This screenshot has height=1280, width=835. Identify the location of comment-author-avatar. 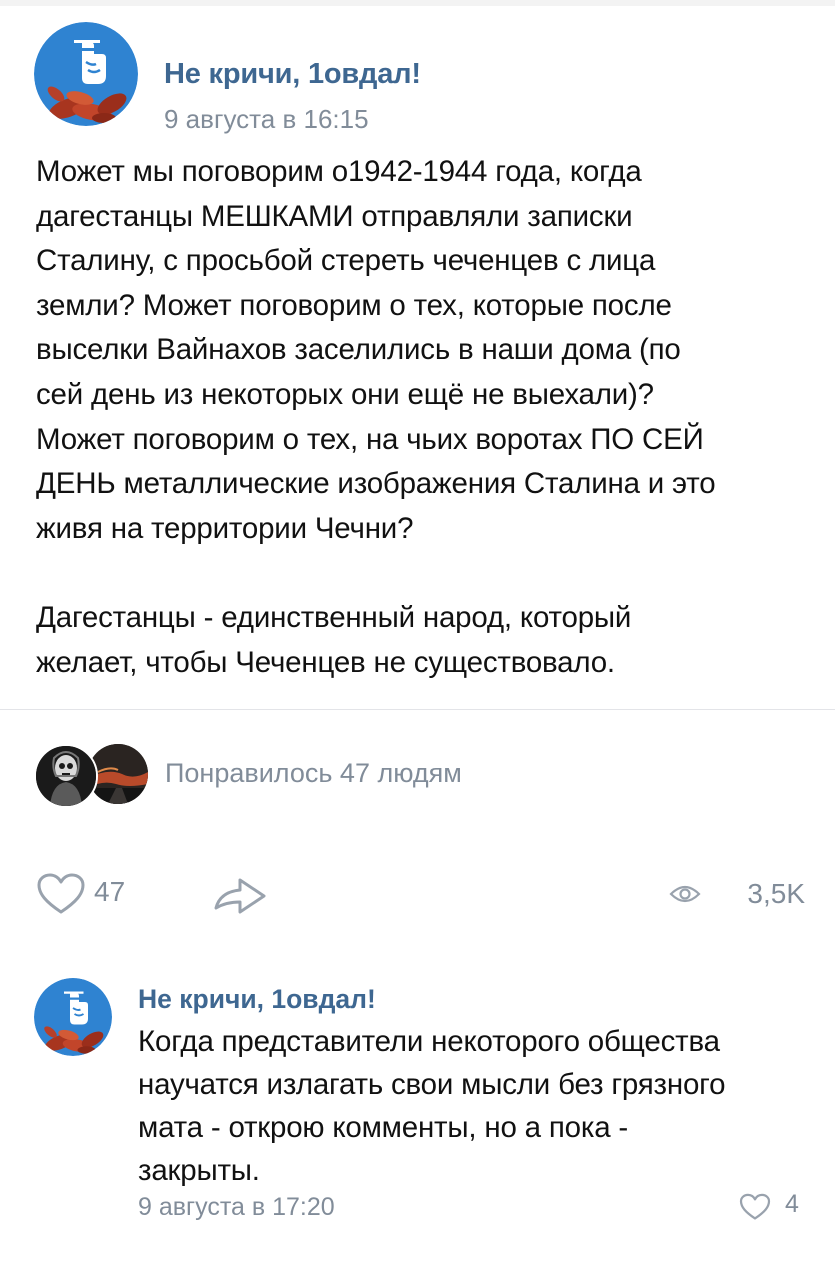
(73, 1017).